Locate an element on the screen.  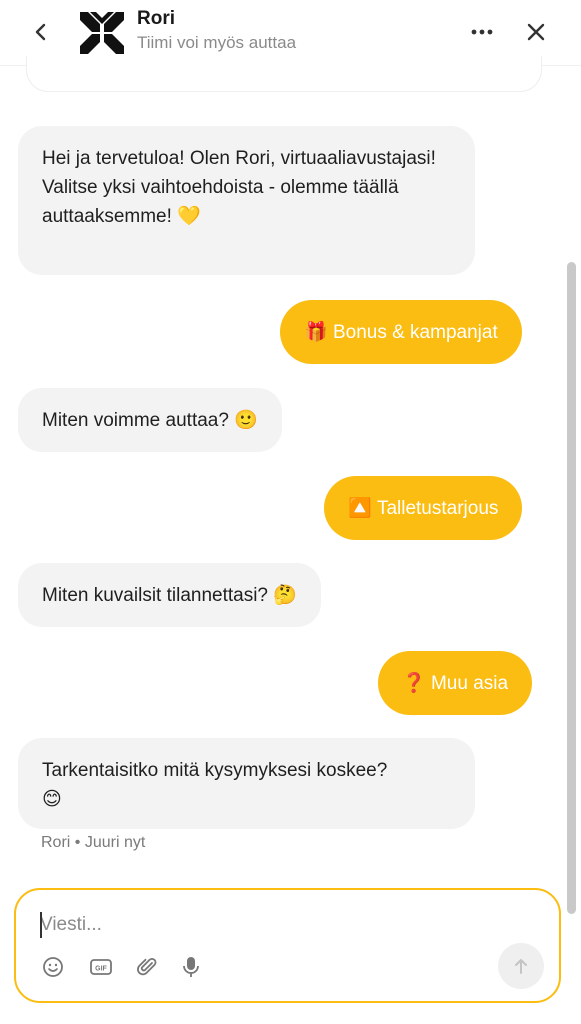
message-text: Miten voimme auttaa? is located at coordinates (135, 420).